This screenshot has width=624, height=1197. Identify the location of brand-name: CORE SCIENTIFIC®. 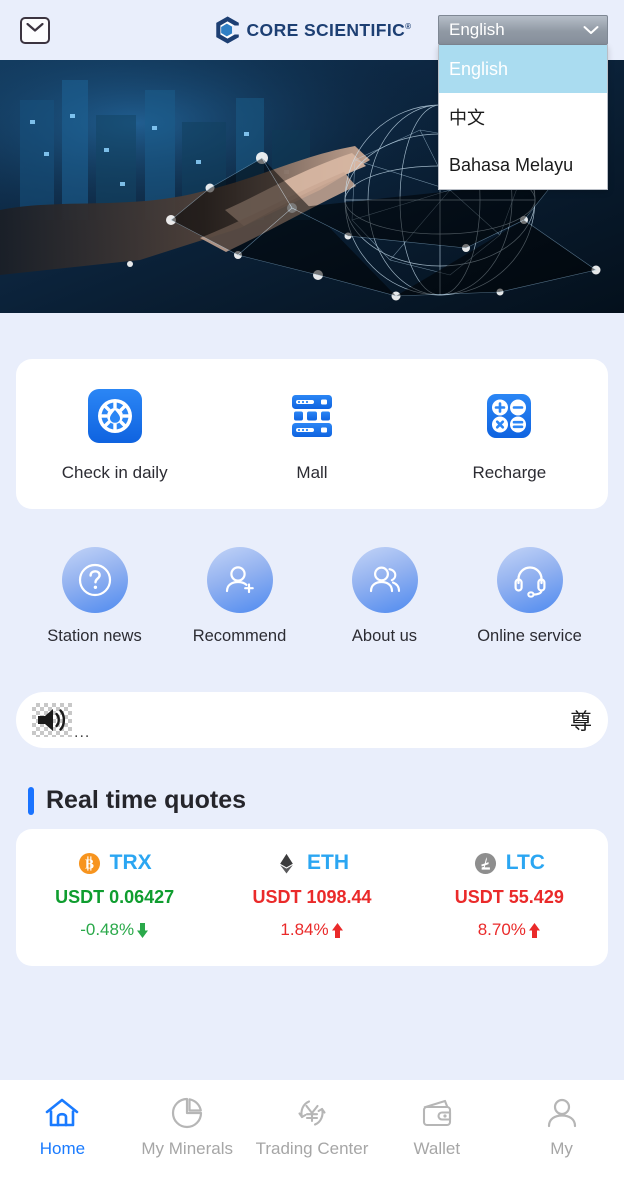
(329, 30).